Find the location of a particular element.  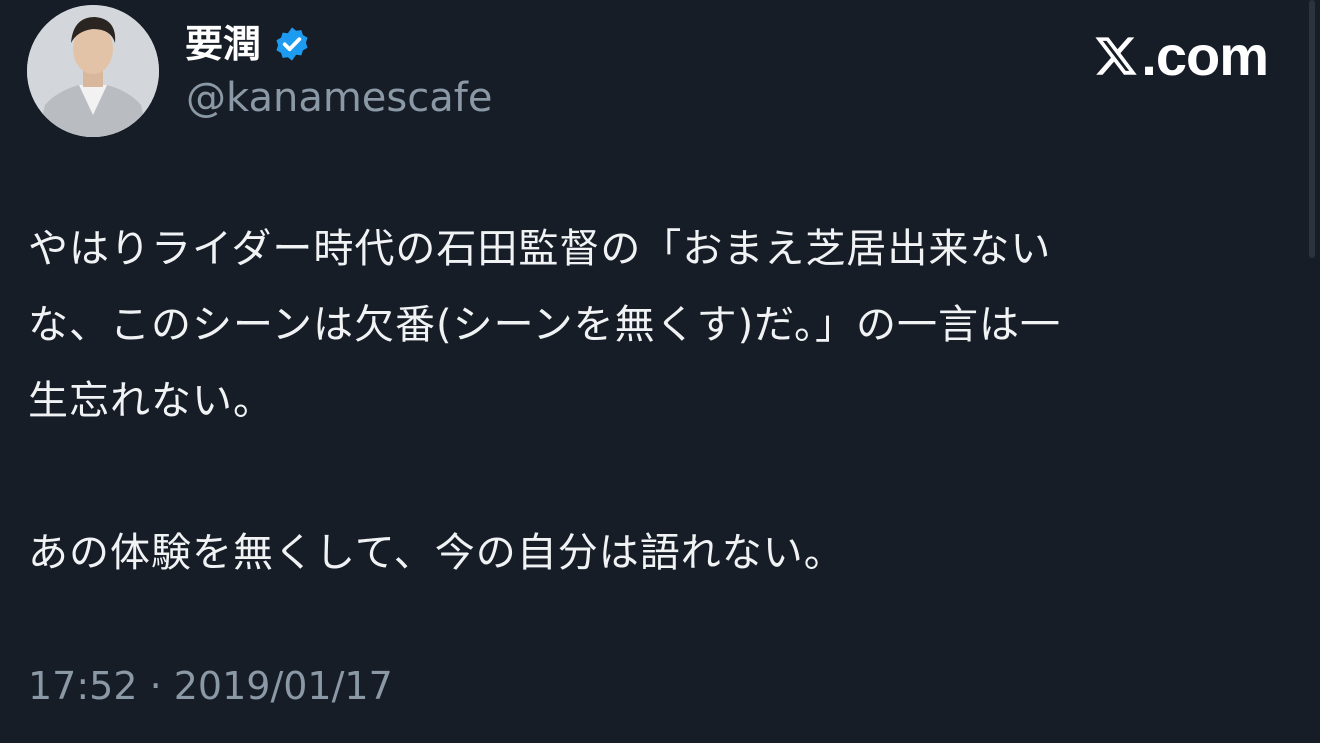

tweet-line: 生忘れない。 is located at coordinates (151, 401).